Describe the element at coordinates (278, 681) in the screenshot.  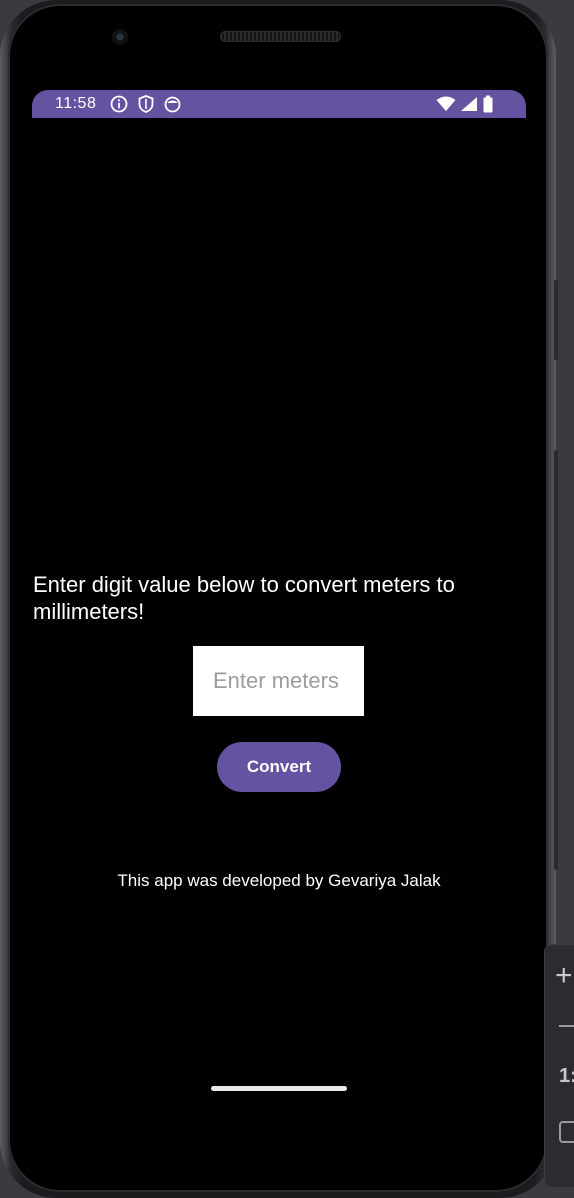
I see `meters-input` at that location.